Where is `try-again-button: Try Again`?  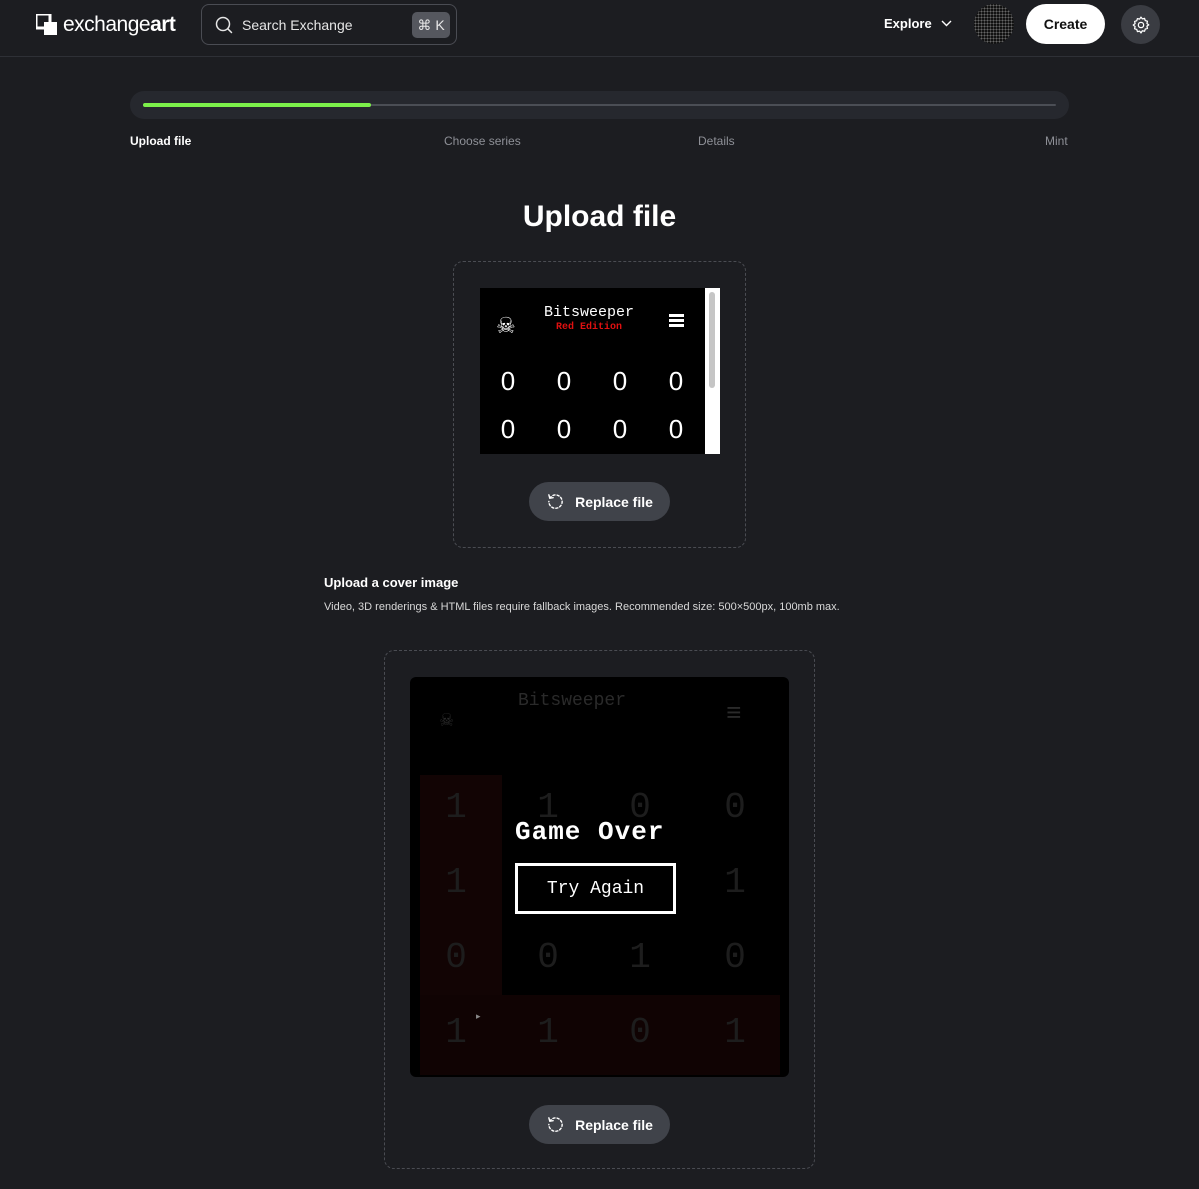
try-again-button: Try Again is located at coordinates (595, 888).